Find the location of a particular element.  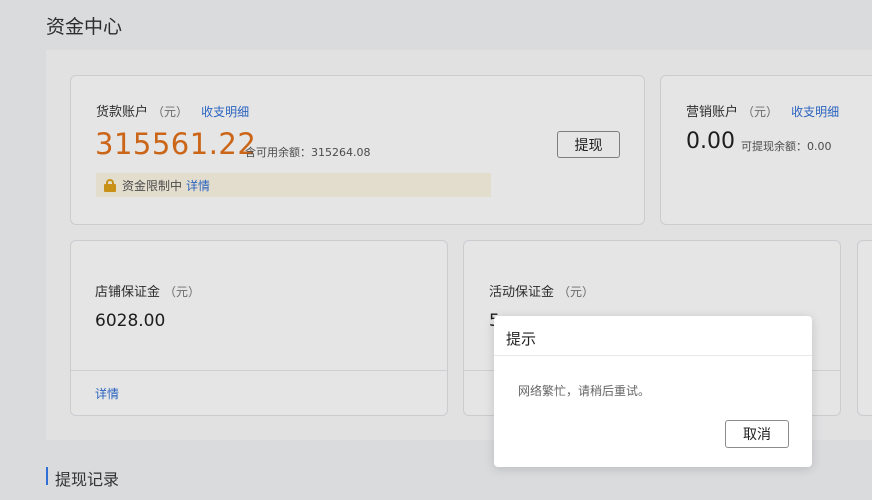

dialog-message: 网络繁忙，请稍后重试。 is located at coordinates (584, 391).